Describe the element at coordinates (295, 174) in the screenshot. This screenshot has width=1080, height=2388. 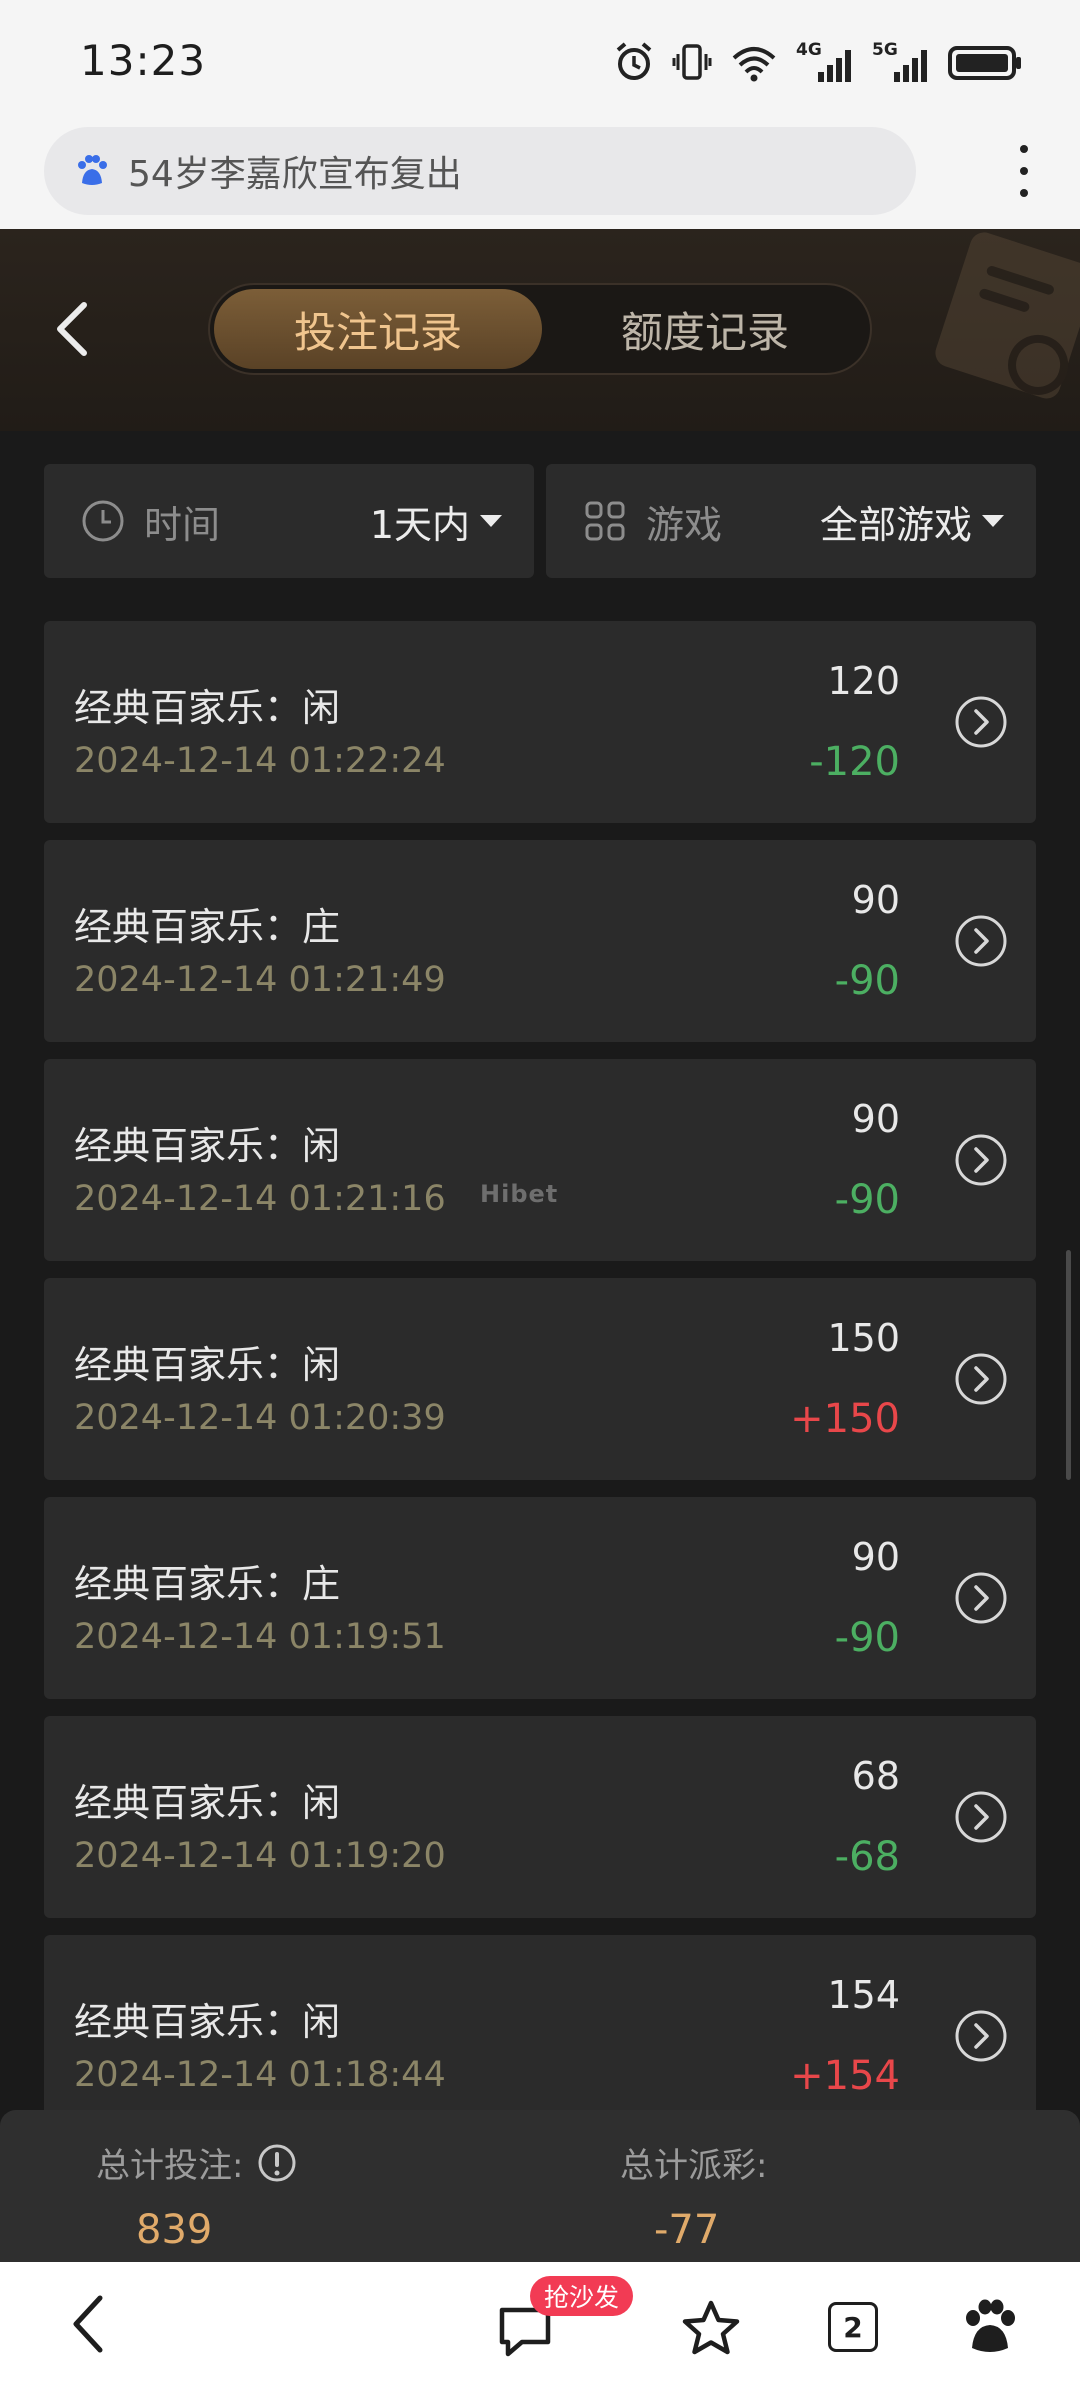
I see `search-text: 54岁李嘉欣宣布复出` at that location.